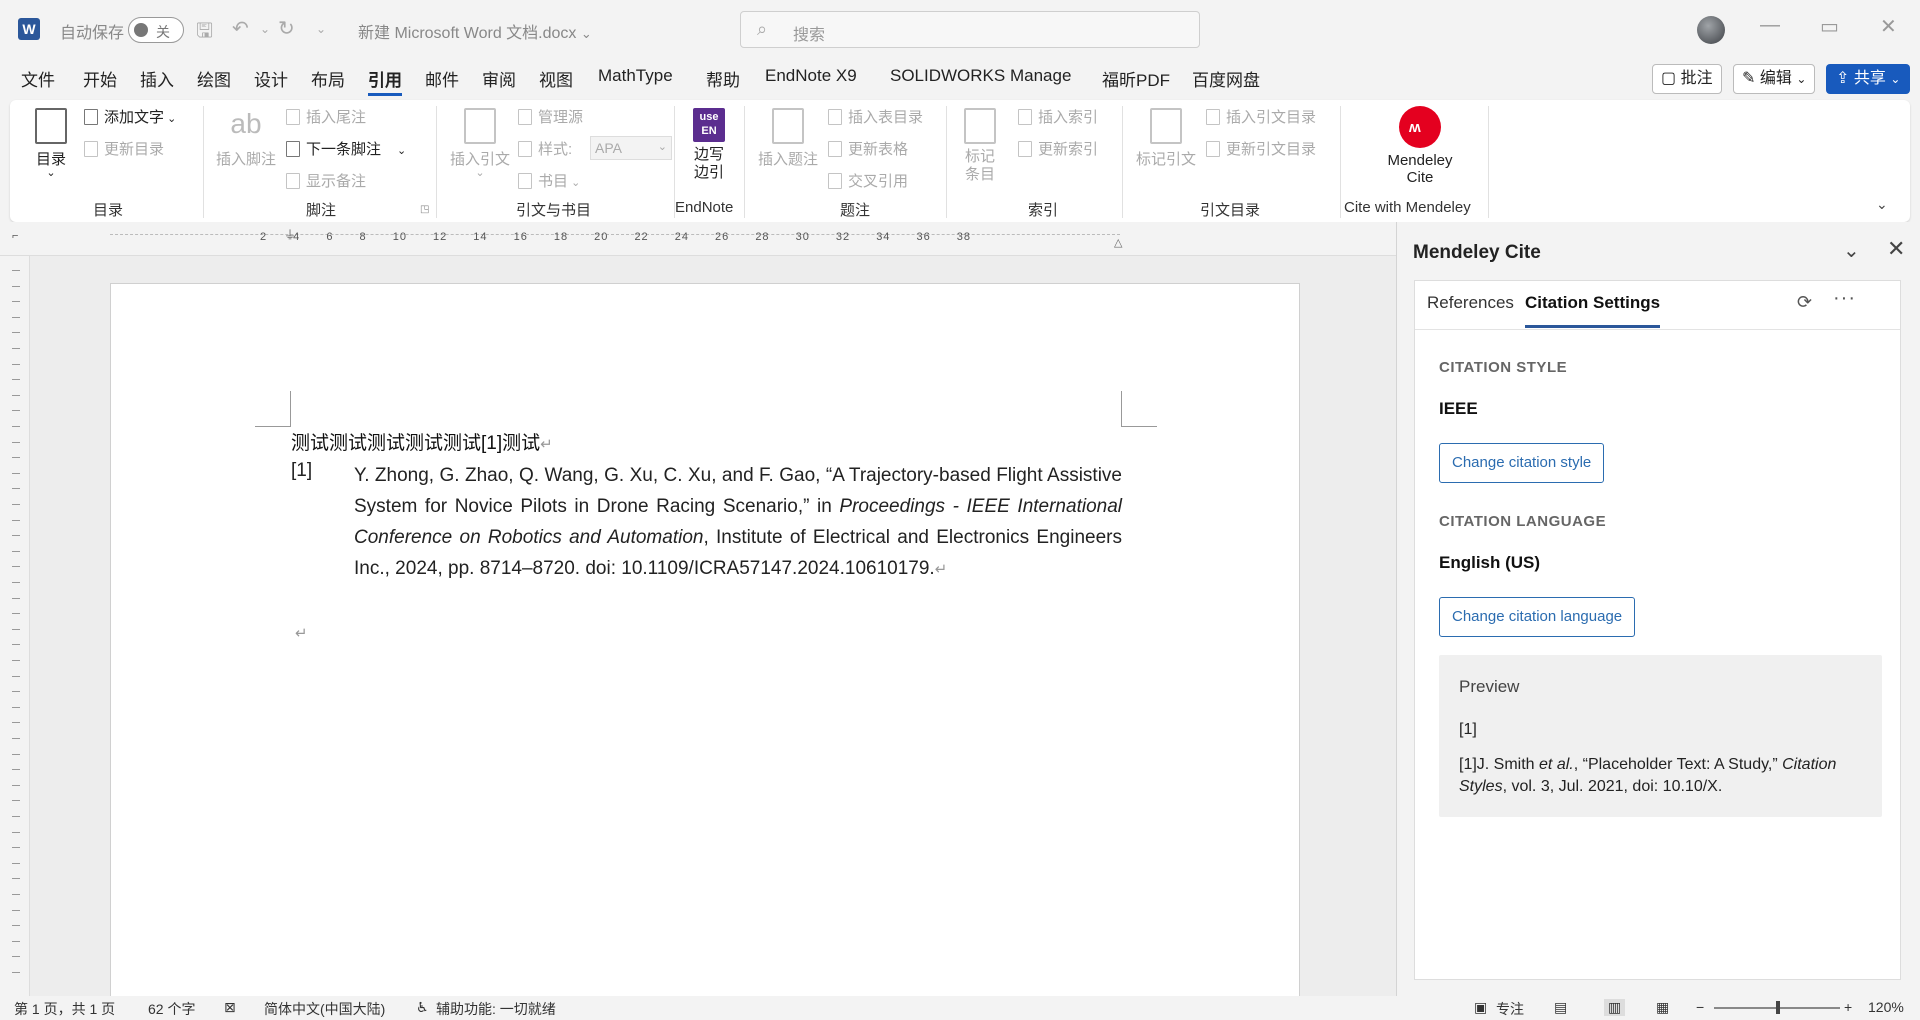 Image resolution: width=1920 pixels, height=1020 pixels. What do you see at coordinates (1165, 159) in the screenshot?
I see `mark-citation-label: 标记引文` at bounding box center [1165, 159].